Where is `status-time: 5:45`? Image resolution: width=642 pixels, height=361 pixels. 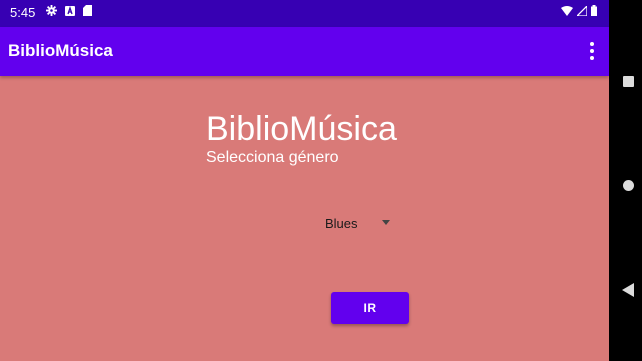 status-time: 5:45 is located at coordinates (23, 12).